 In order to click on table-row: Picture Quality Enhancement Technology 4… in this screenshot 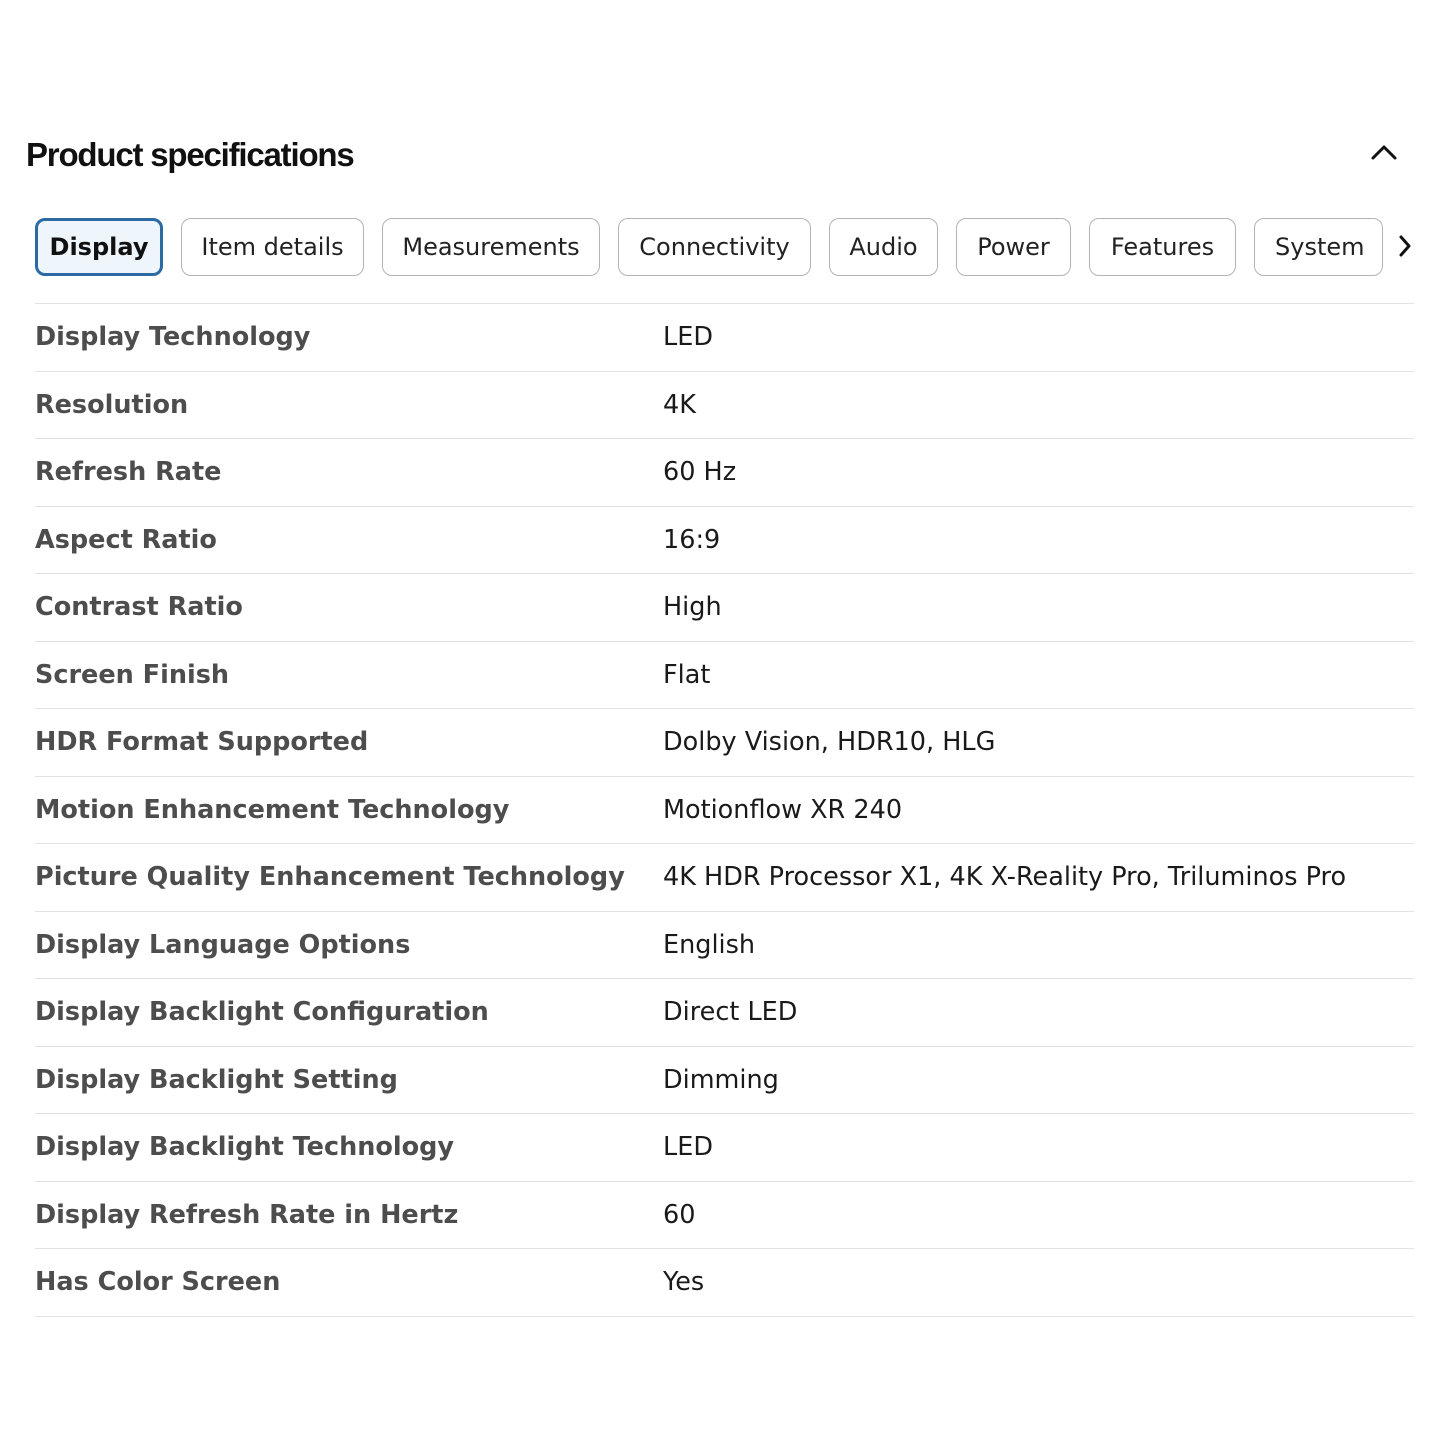, I will do `click(724, 878)`.